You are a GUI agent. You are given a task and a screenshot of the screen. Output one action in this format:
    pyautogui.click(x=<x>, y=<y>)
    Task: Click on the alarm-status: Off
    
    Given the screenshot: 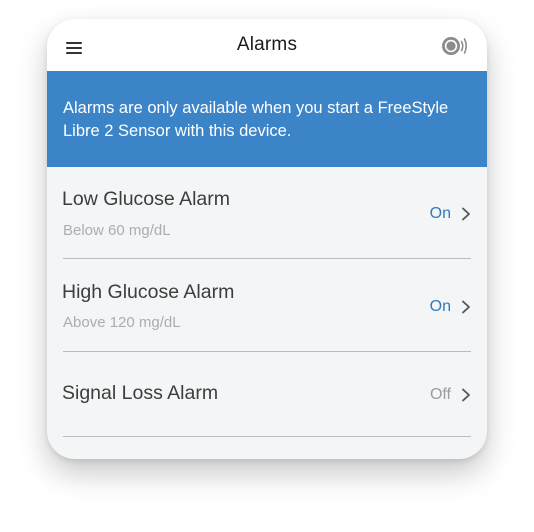 What is the action you would take?
    pyautogui.click(x=440, y=394)
    